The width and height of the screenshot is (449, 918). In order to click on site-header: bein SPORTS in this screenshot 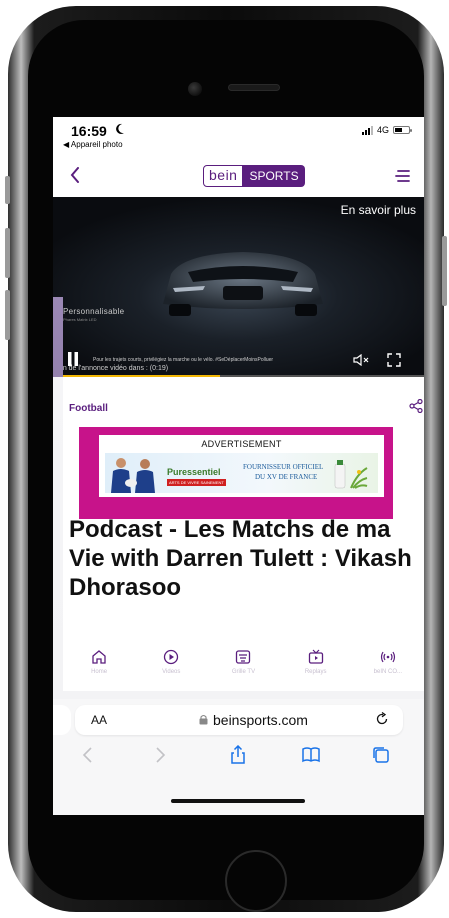, I will do `click(238, 177)`.